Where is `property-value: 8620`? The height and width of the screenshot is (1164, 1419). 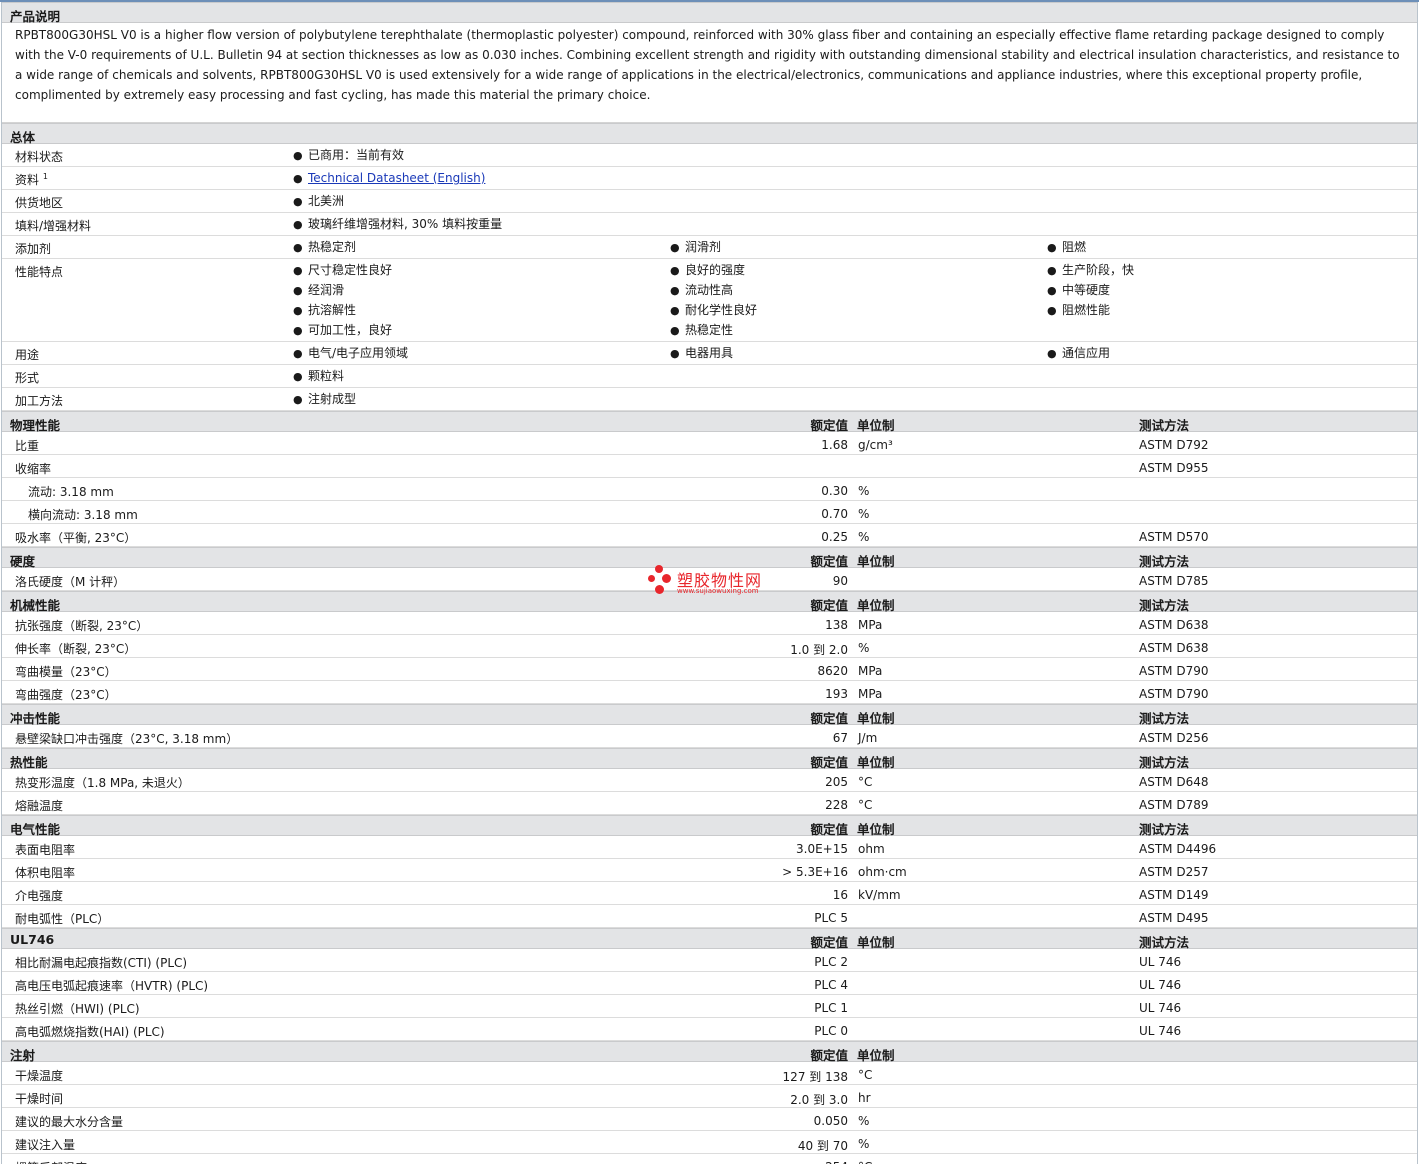 property-value: 8620 is located at coordinates (832, 671).